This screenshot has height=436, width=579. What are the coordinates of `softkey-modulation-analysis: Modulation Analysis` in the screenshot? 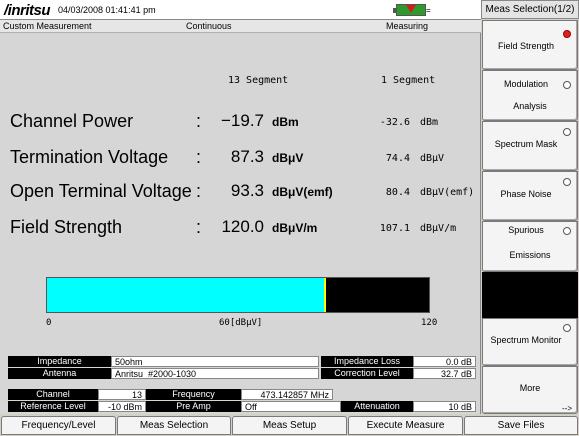 It's located at (530, 95).